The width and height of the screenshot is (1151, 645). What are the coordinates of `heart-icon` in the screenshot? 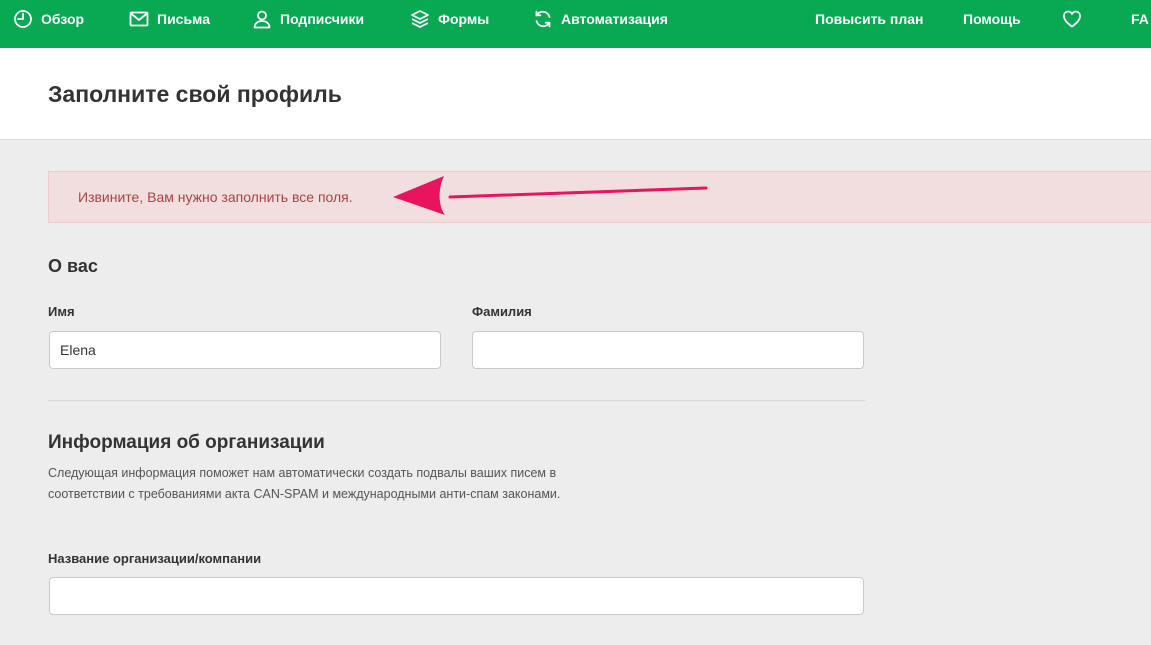 It's located at (1072, 19).